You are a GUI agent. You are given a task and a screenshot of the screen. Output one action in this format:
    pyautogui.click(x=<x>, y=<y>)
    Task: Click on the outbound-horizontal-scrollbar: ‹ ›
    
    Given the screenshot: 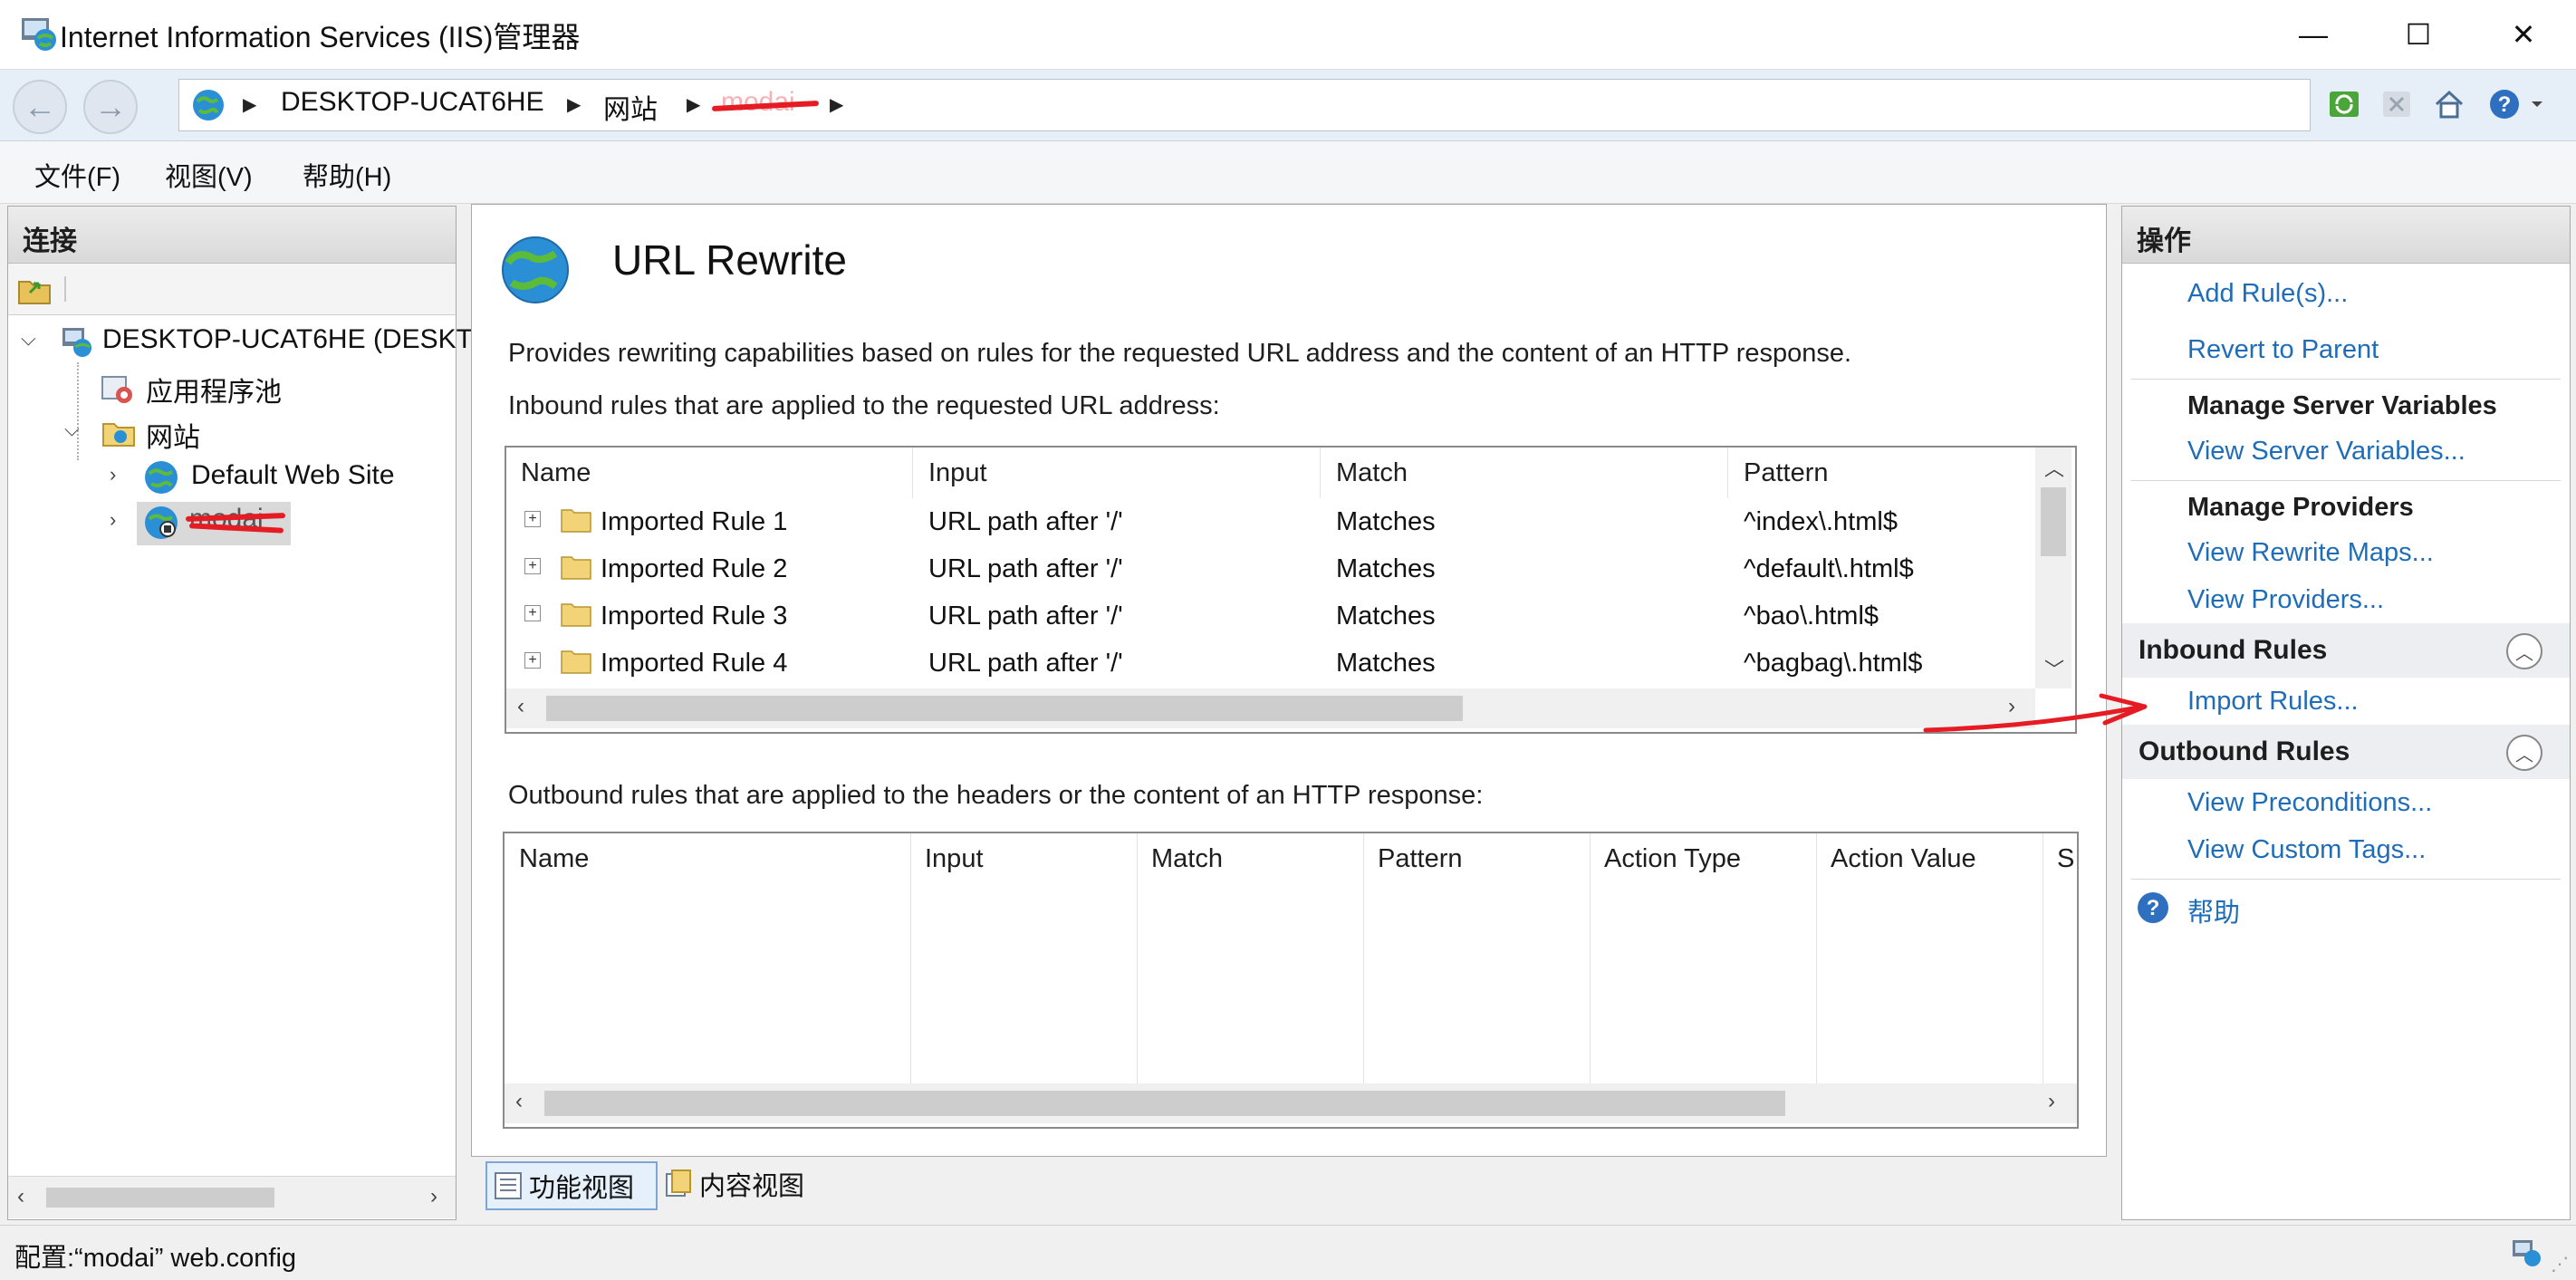 What is the action you would take?
    pyautogui.click(x=1291, y=1103)
    